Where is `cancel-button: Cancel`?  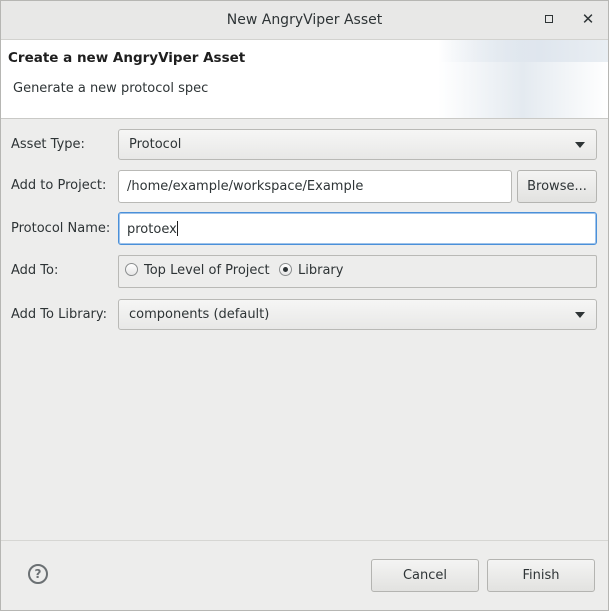
cancel-button: Cancel is located at coordinates (425, 575).